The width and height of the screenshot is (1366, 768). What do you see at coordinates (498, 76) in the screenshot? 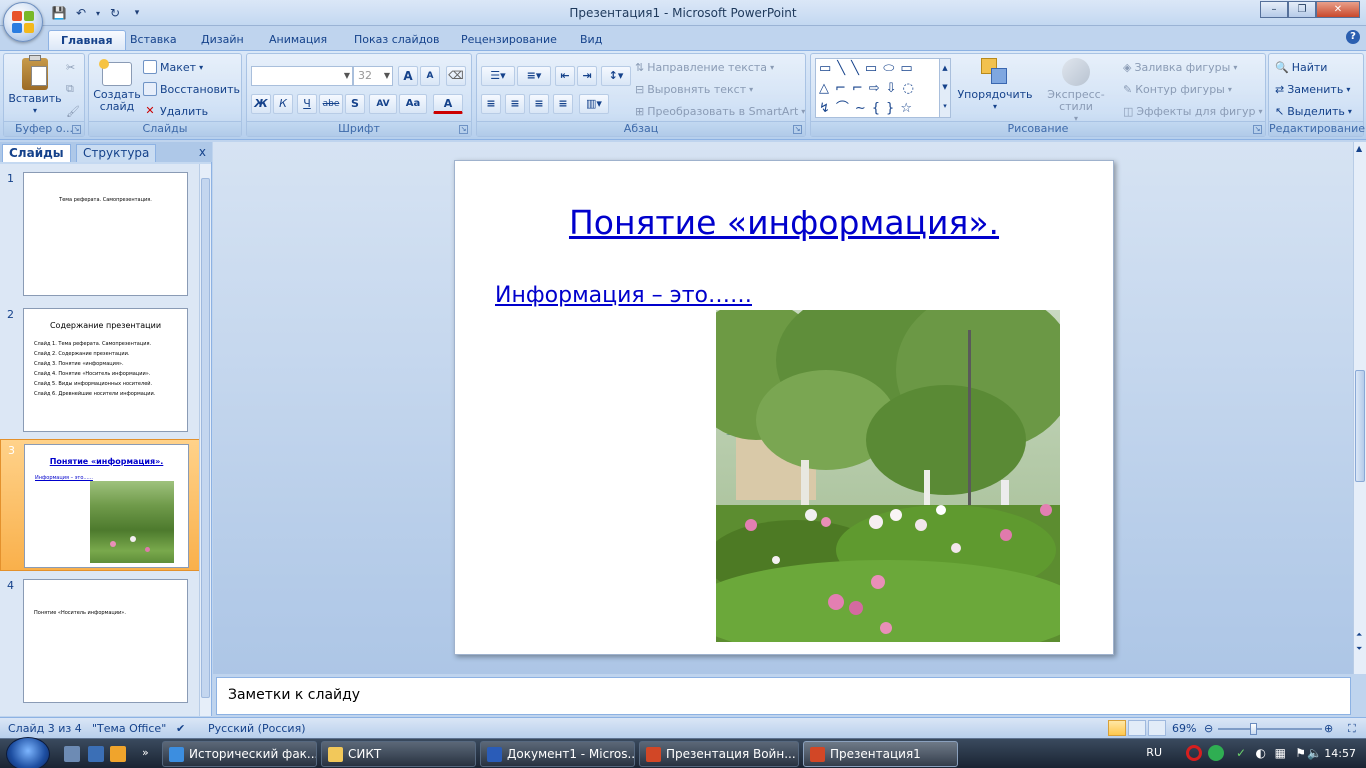
I see `bullets-button: ☰▾` at bounding box center [498, 76].